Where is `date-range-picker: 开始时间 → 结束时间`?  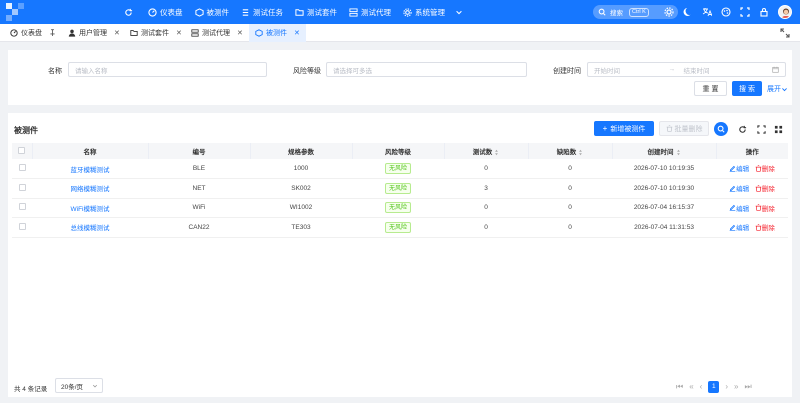
date-range-picker: 开始时间 → 结束时间 is located at coordinates (686, 69).